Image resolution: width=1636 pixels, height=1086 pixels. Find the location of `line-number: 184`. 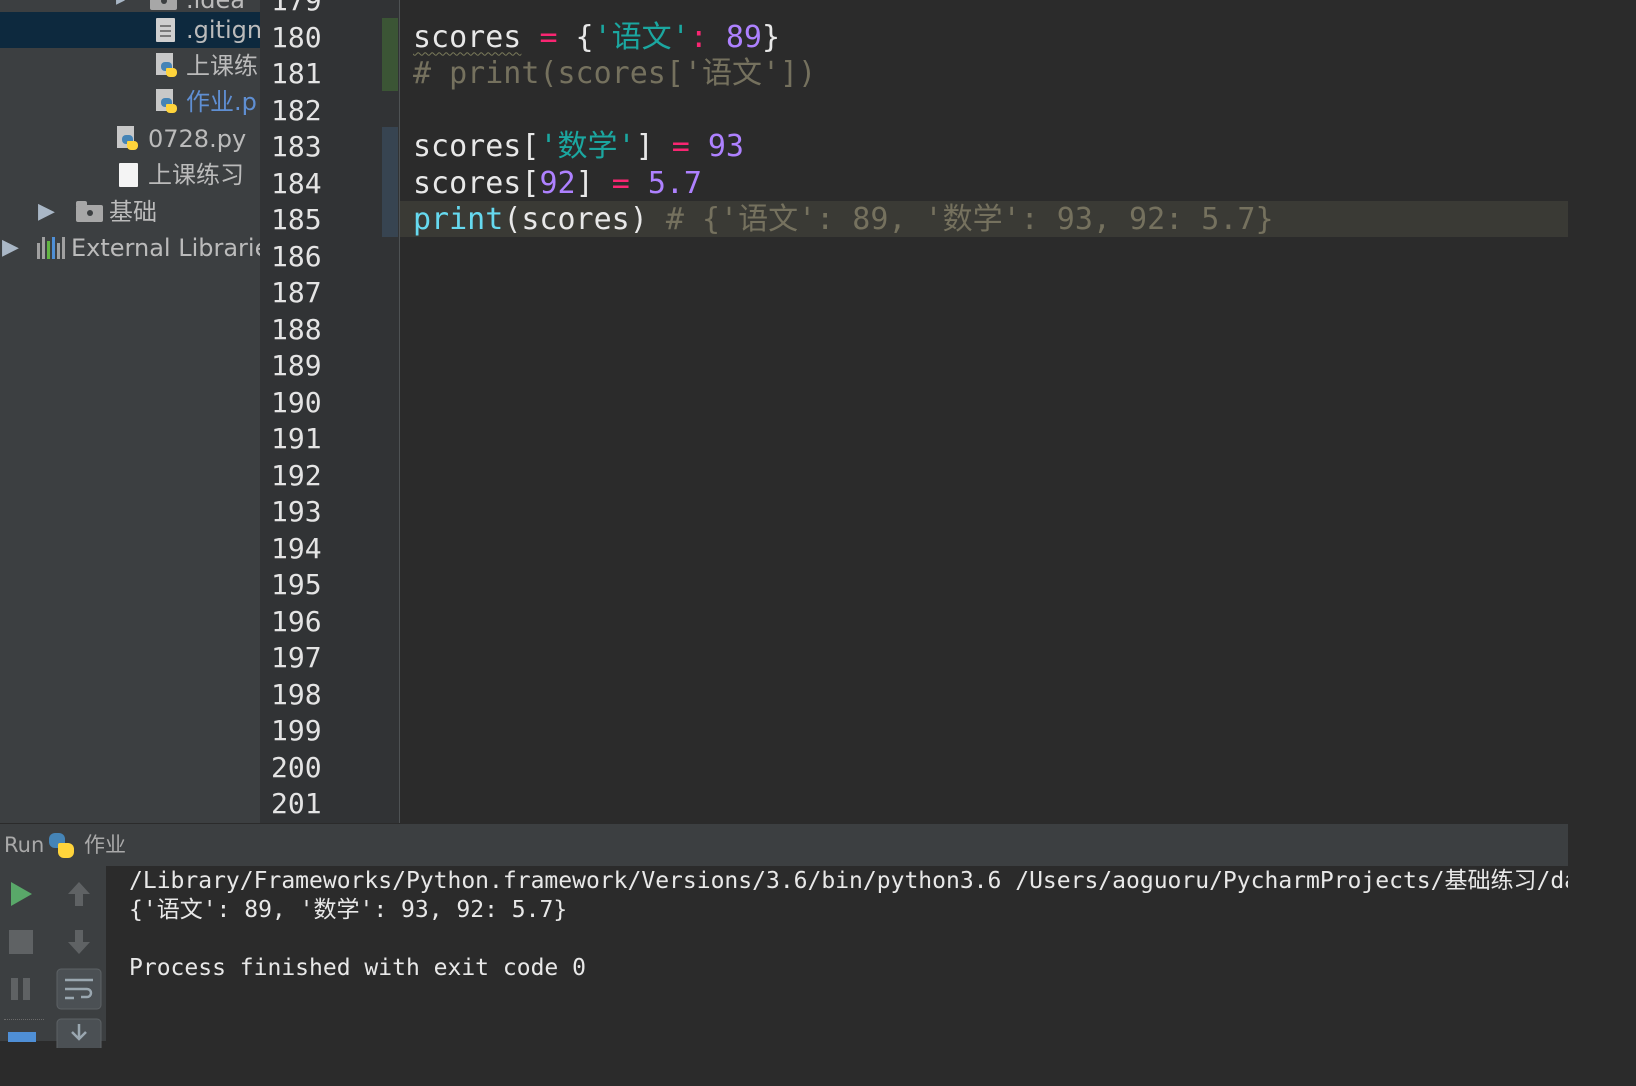

line-number: 184 is located at coordinates (296, 183).